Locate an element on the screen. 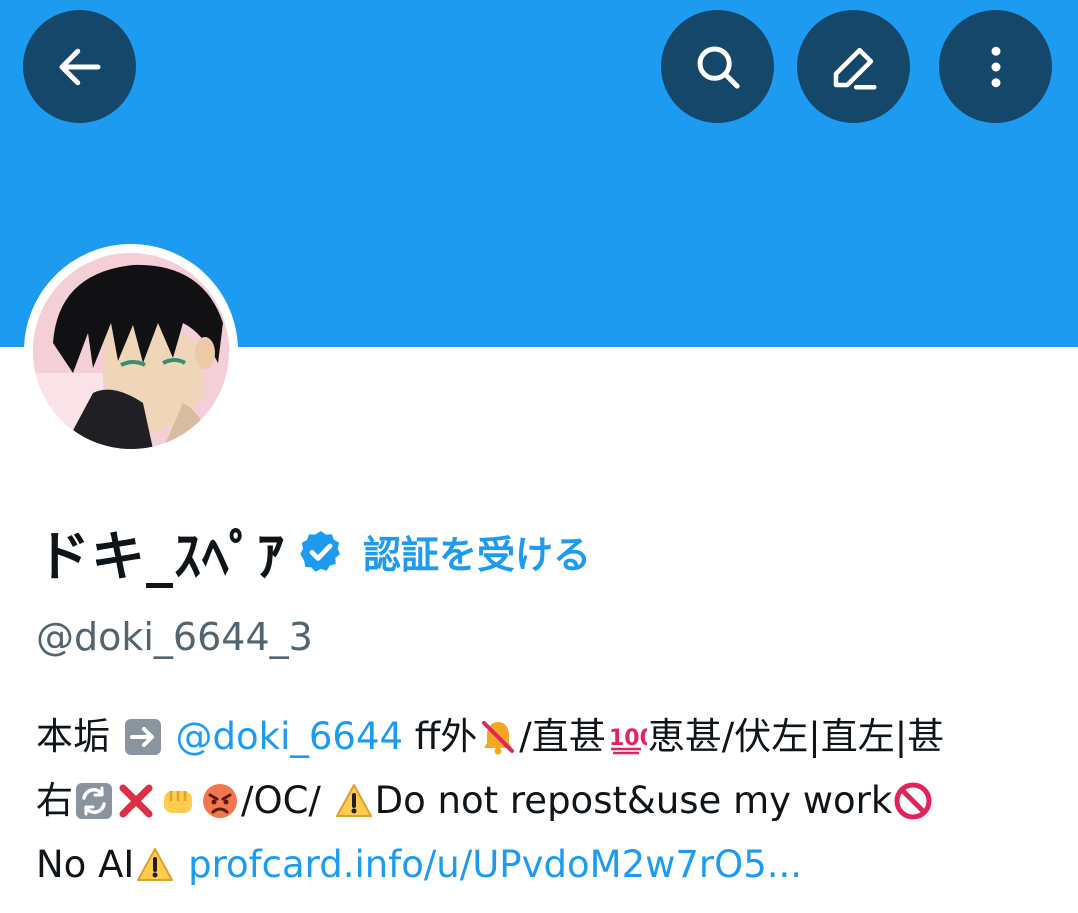  bio-line-2: 右 /OC/ Do not repost&use my work is located at coordinates (541, 801).